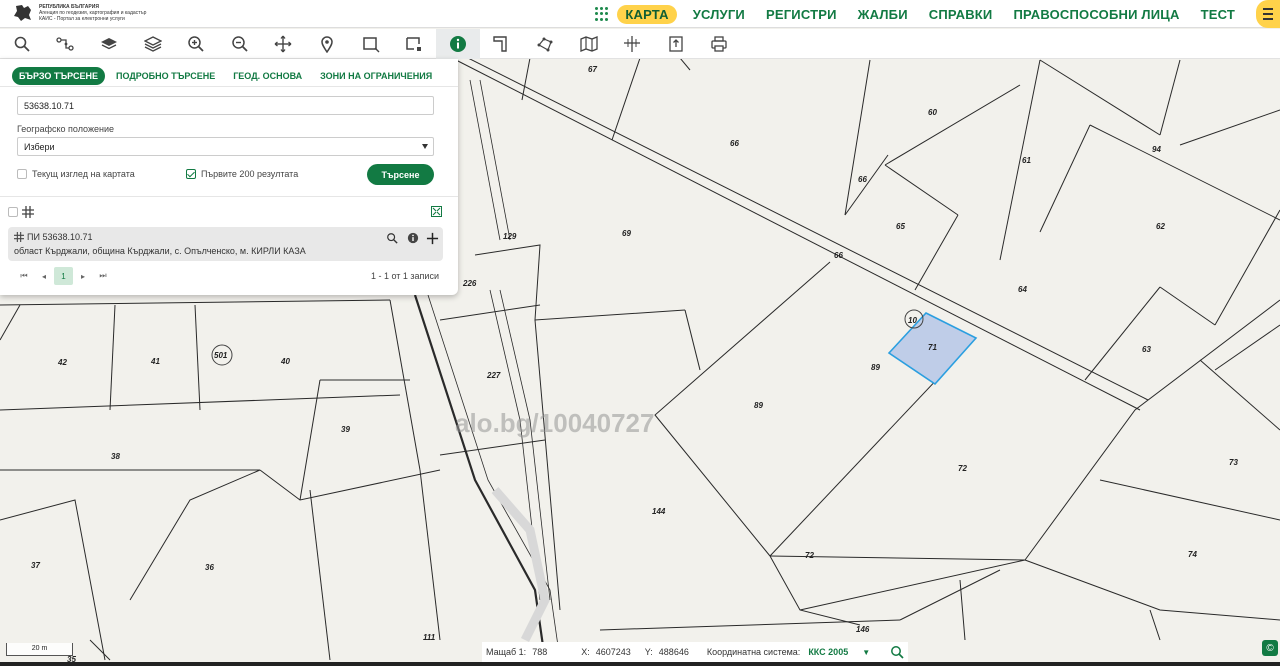 The width and height of the screenshot is (1280, 666). I want to click on logo-portal: КАИС - Портал за електронни услуги, so click(82, 19).